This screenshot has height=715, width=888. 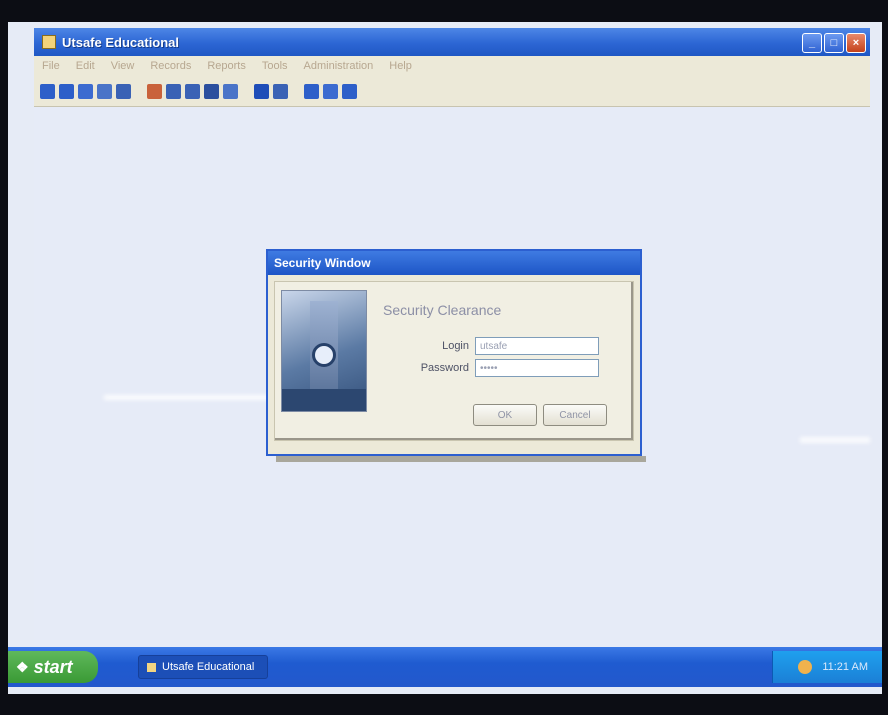 What do you see at coordinates (104, 91) in the screenshot?
I see `edit-icon` at bounding box center [104, 91].